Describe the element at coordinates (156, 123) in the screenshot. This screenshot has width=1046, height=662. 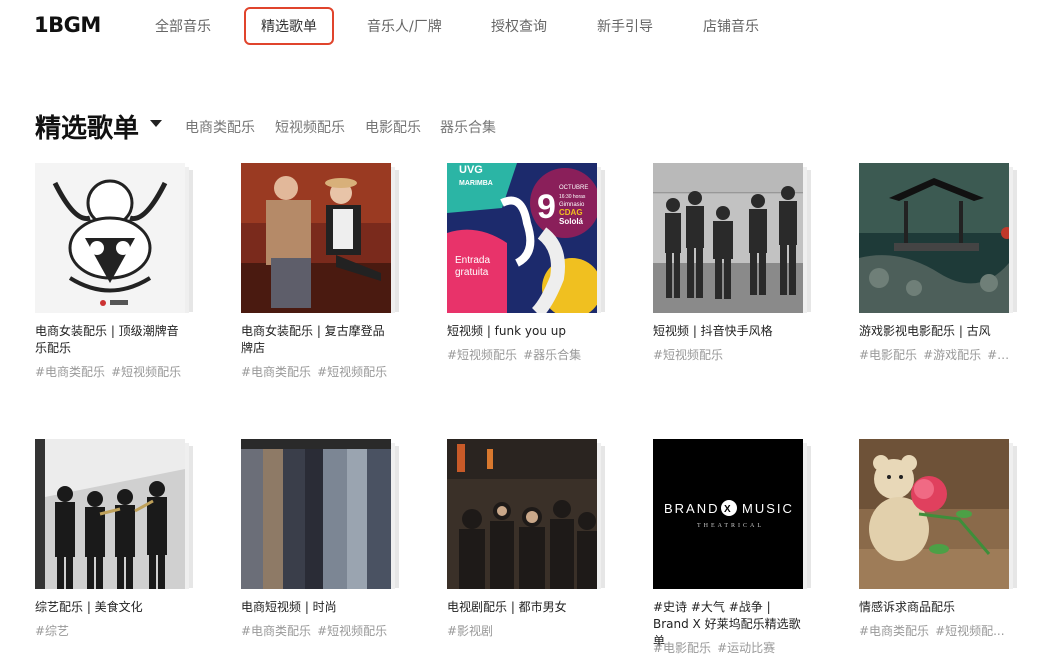
I see `caret-down-icon` at that location.